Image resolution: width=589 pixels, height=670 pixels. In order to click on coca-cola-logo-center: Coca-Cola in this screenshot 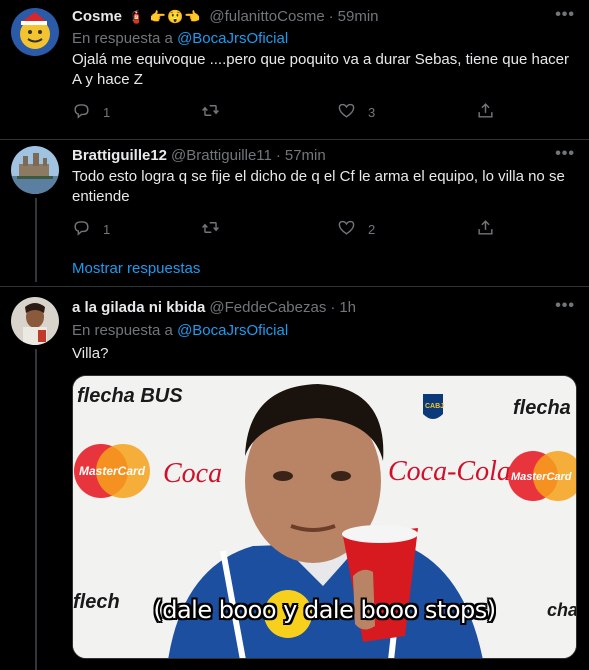, I will do `click(449, 471)`.